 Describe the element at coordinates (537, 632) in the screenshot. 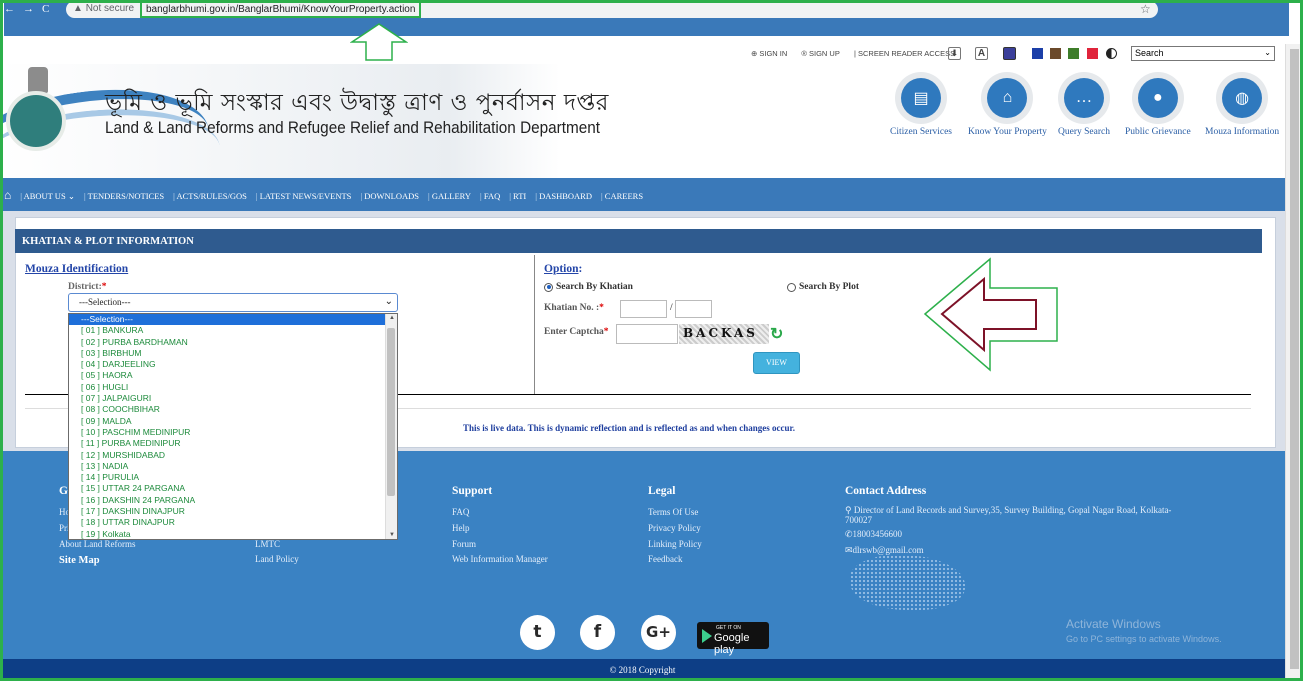

I see `twitter-icon: t` at that location.